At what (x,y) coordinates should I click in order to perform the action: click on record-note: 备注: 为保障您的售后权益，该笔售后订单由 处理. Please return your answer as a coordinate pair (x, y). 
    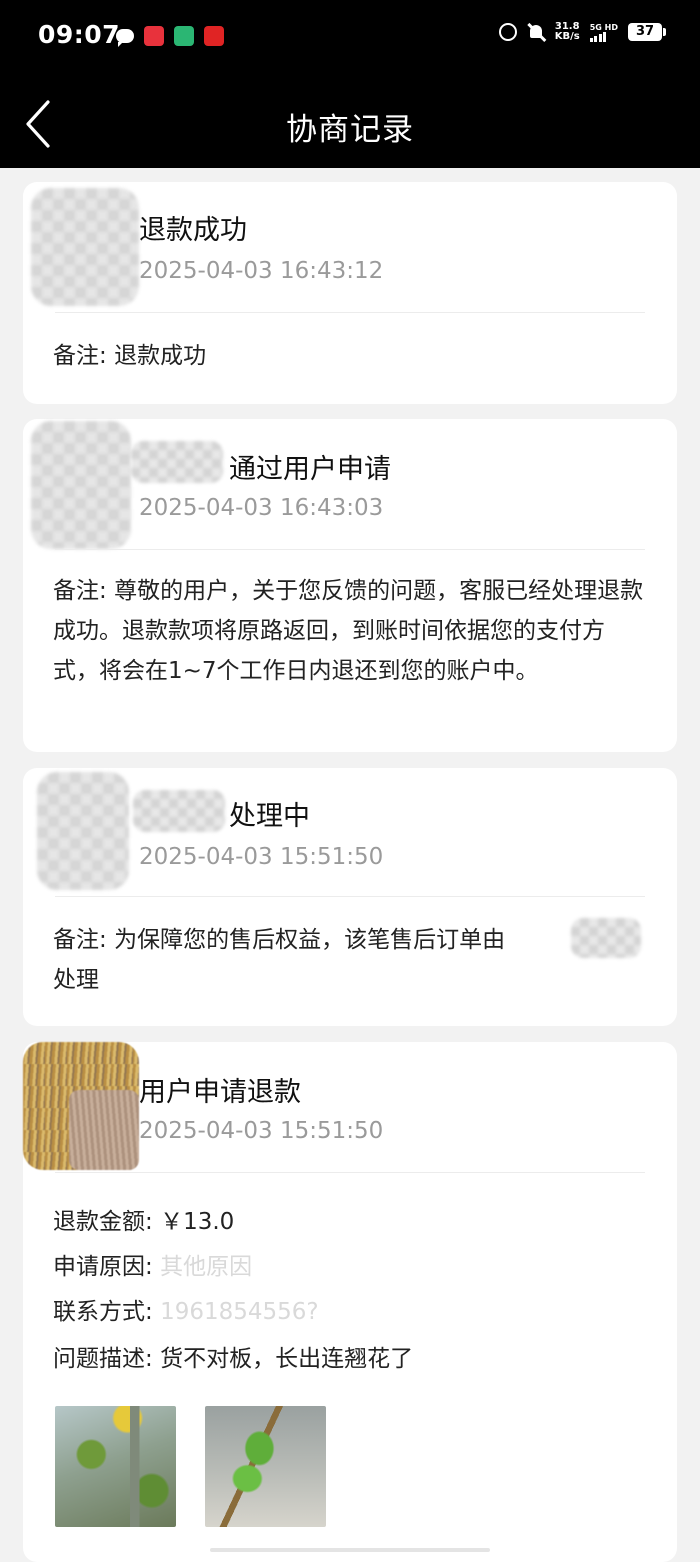
    Looking at the image, I should click on (279, 960).